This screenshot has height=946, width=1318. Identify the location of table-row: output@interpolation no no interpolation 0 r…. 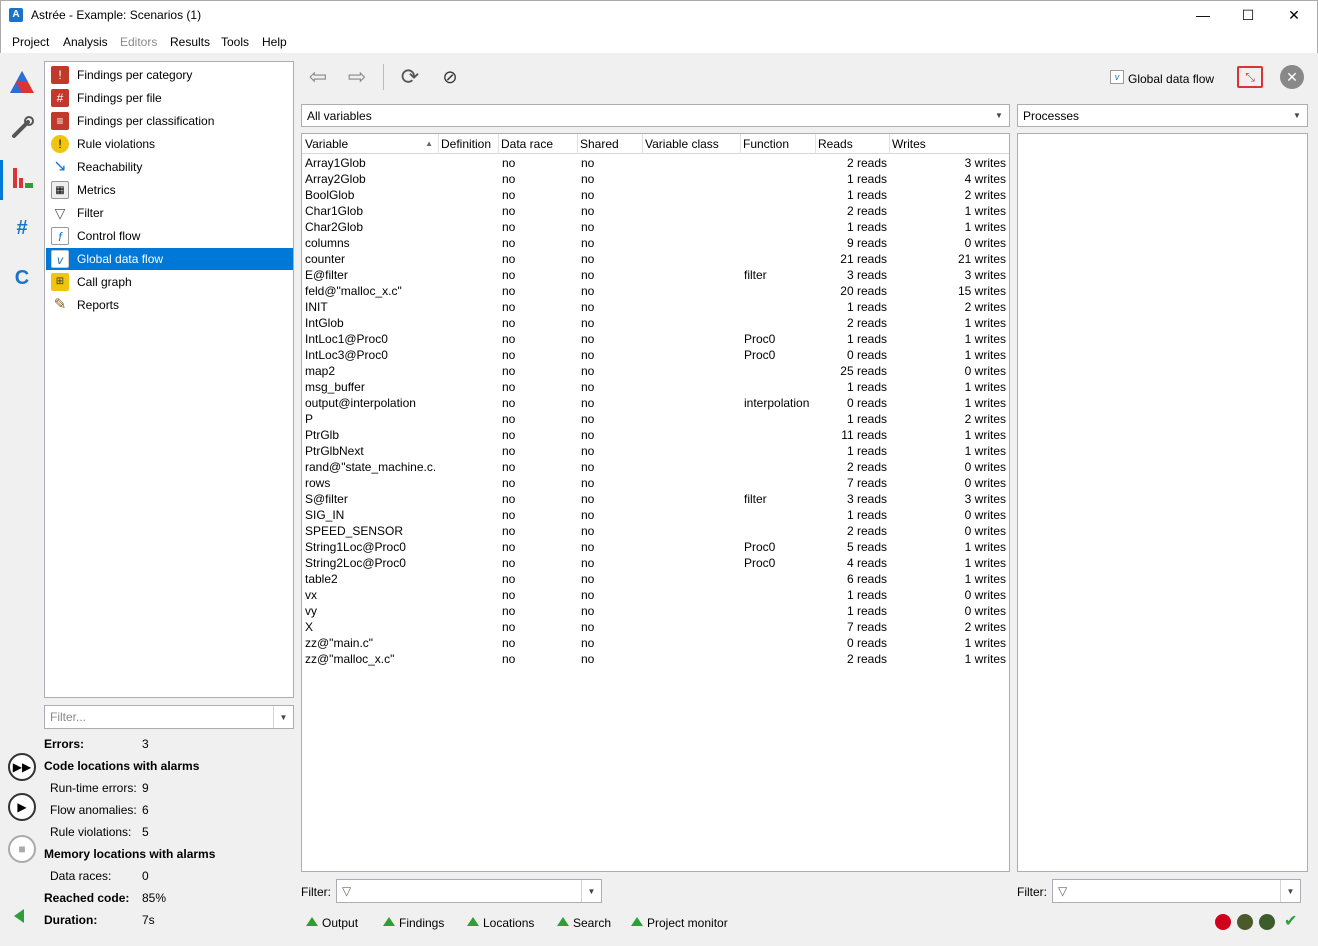
(655, 403).